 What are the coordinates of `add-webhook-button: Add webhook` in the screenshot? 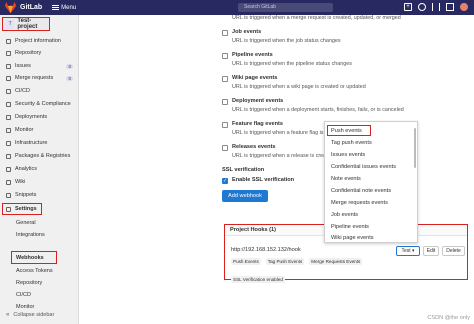 It's located at (245, 196).